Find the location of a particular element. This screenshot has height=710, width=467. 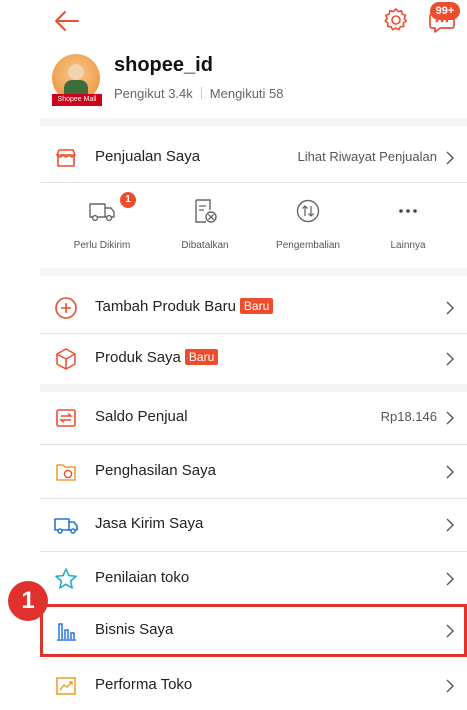

chat-badge: 99+ is located at coordinates (445, 11).